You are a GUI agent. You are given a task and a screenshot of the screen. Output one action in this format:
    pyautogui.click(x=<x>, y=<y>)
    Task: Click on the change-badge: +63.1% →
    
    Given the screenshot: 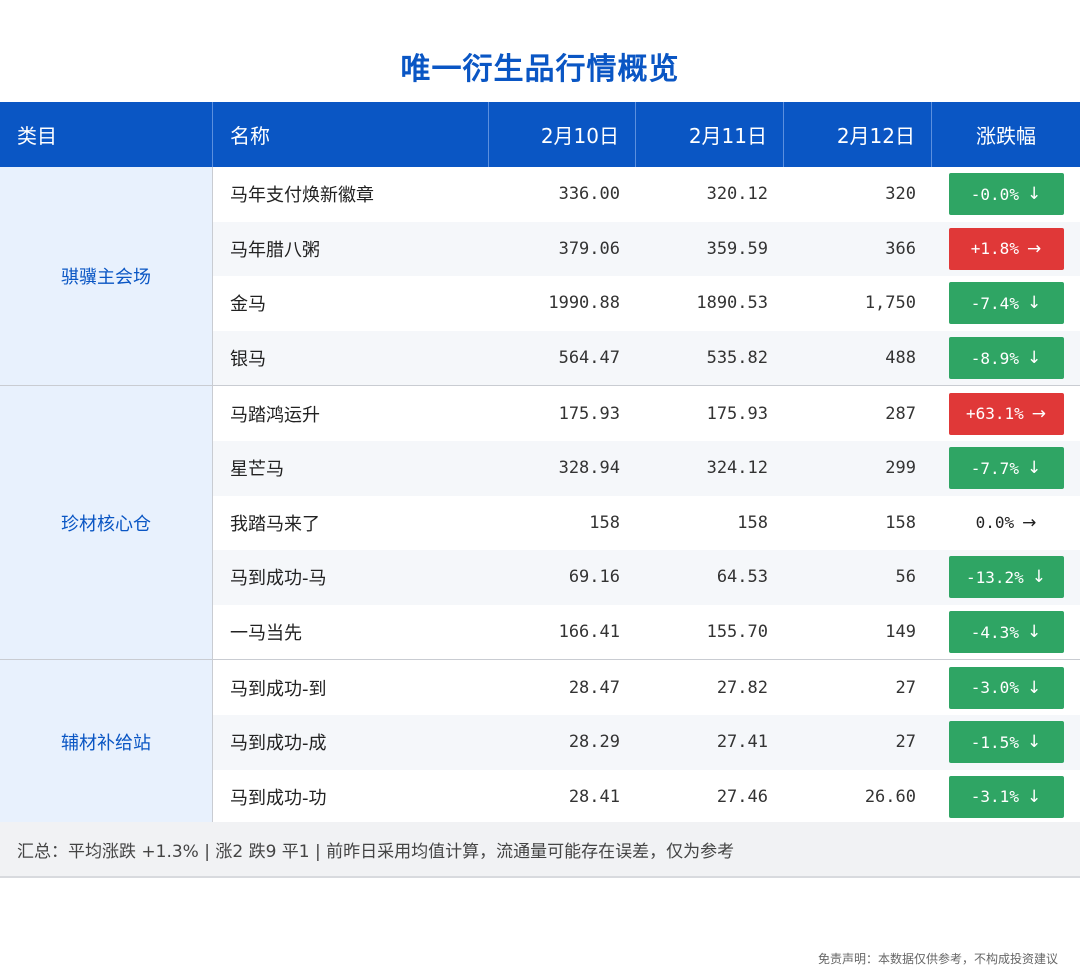 What is the action you would take?
    pyautogui.click(x=1006, y=413)
    